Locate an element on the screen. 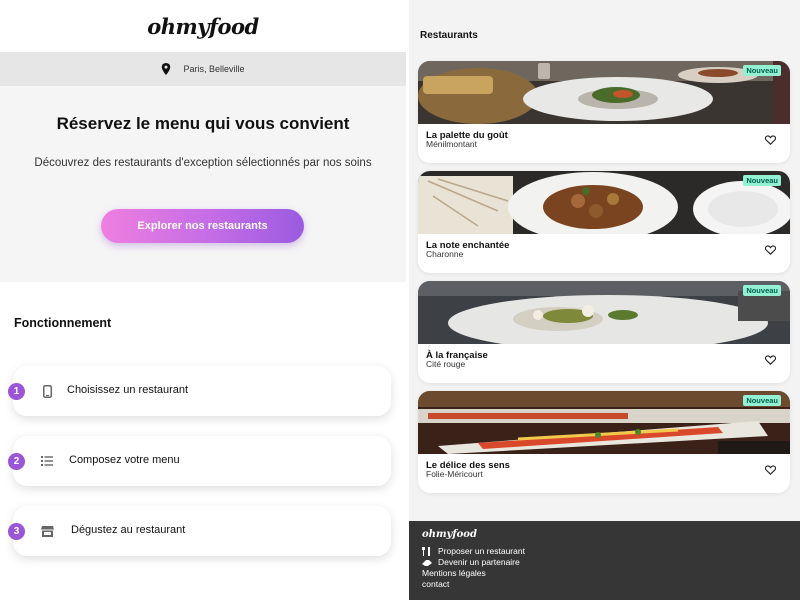  footer-link-legal: Mentions légales is located at coordinates (454, 573).